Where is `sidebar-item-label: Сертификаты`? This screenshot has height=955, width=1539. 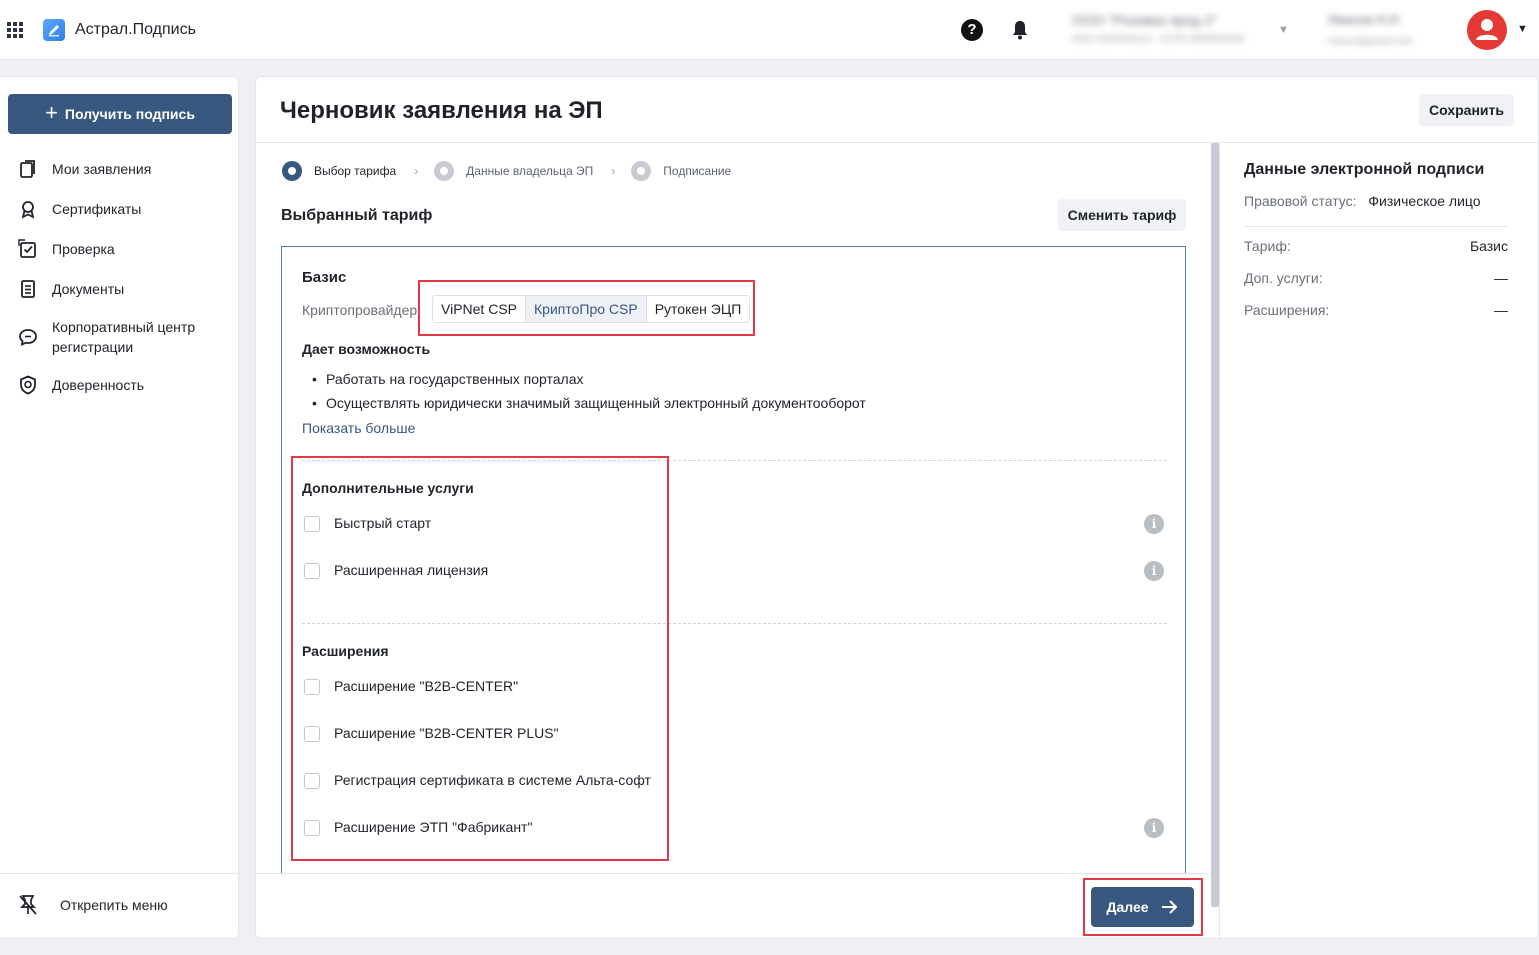 sidebar-item-label: Сертификаты is located at coordinates (97, 209).